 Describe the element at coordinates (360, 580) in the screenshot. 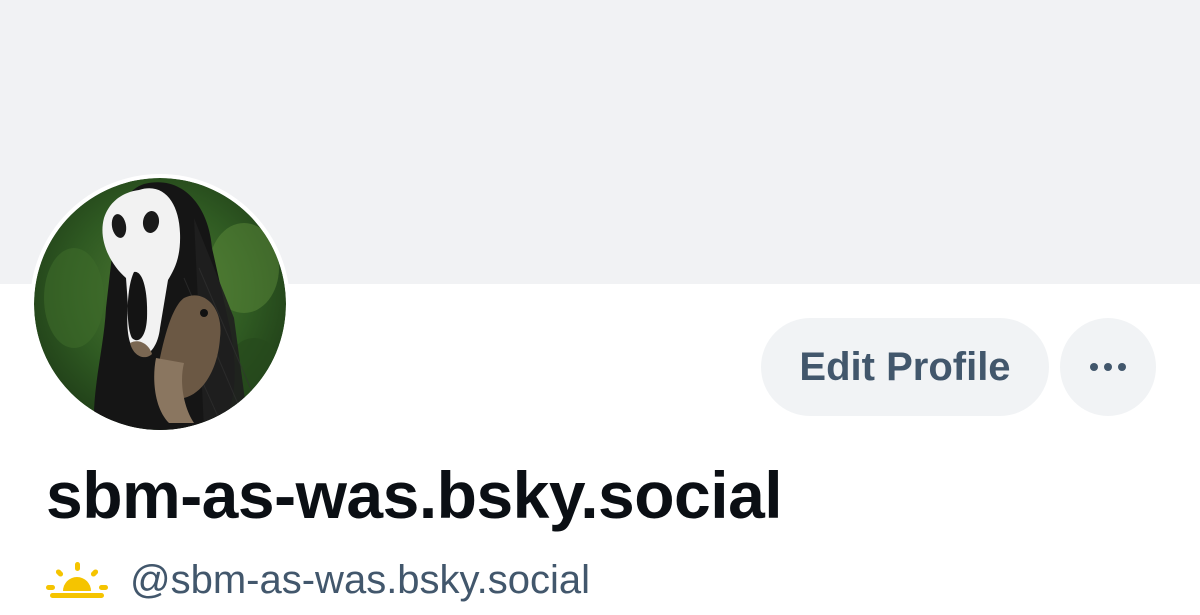

I see `profile-handle: @sbm-as-was.bsky.social` at that location.